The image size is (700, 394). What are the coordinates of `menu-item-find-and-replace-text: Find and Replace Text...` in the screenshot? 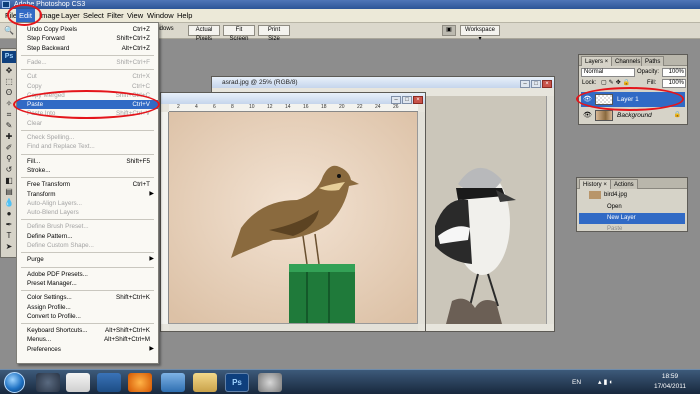 It's located at (87, 146).